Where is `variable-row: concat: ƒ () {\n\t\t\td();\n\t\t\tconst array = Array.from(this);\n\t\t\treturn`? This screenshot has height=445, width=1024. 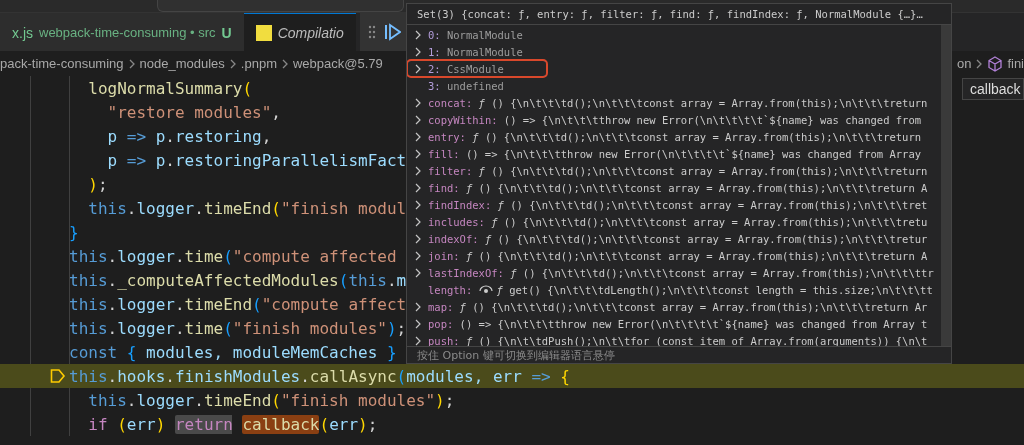 variable-row: concat: ƒ () {\n\t\t\td();\n\t\t\tconst array = Array.from(this);\n\t\t\treturn is located at coordinates (679, 102).